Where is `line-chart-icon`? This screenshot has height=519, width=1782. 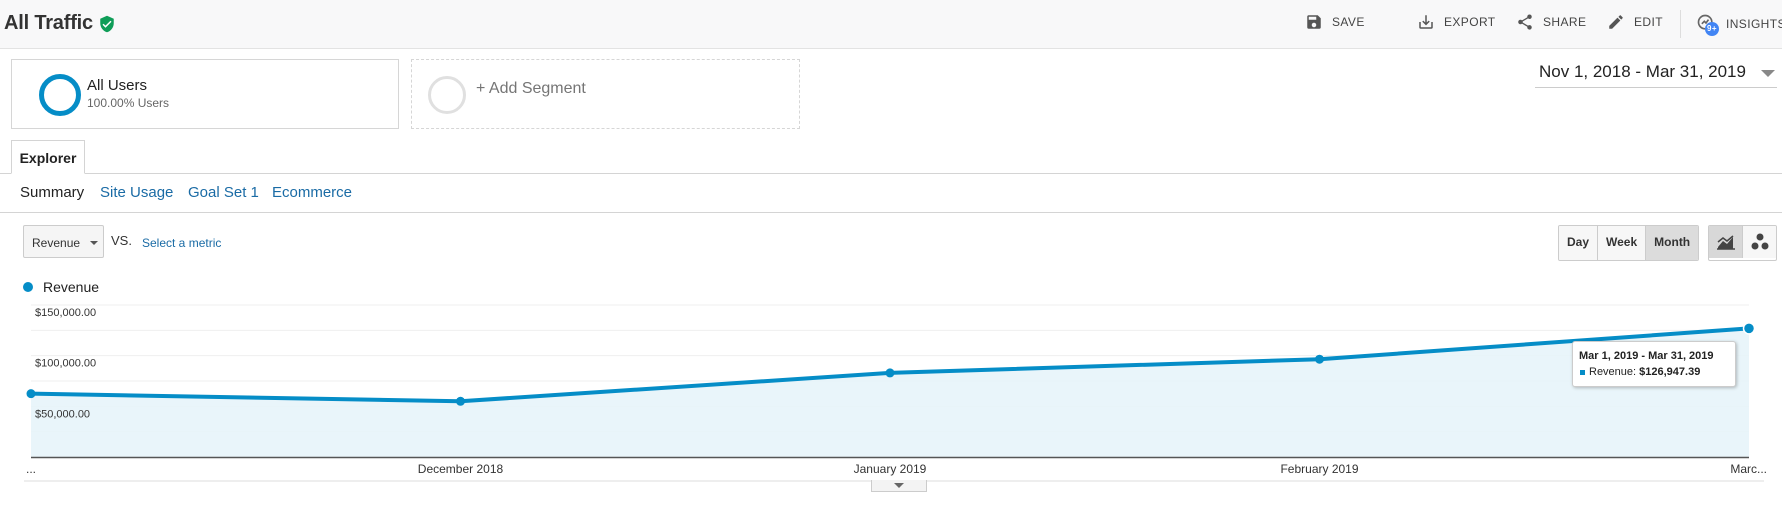 line-chart-icon is located at coordinates (1725, 242).